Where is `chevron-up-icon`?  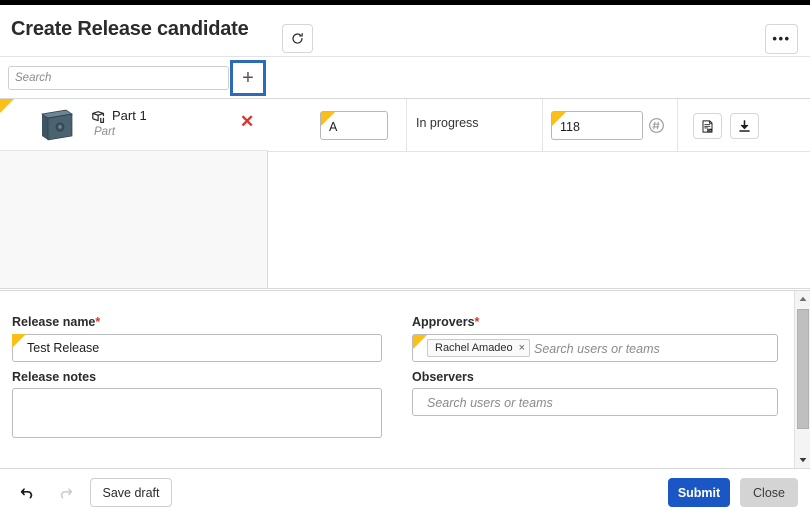
chevron-up-icon is located at coordinates (803, 298).